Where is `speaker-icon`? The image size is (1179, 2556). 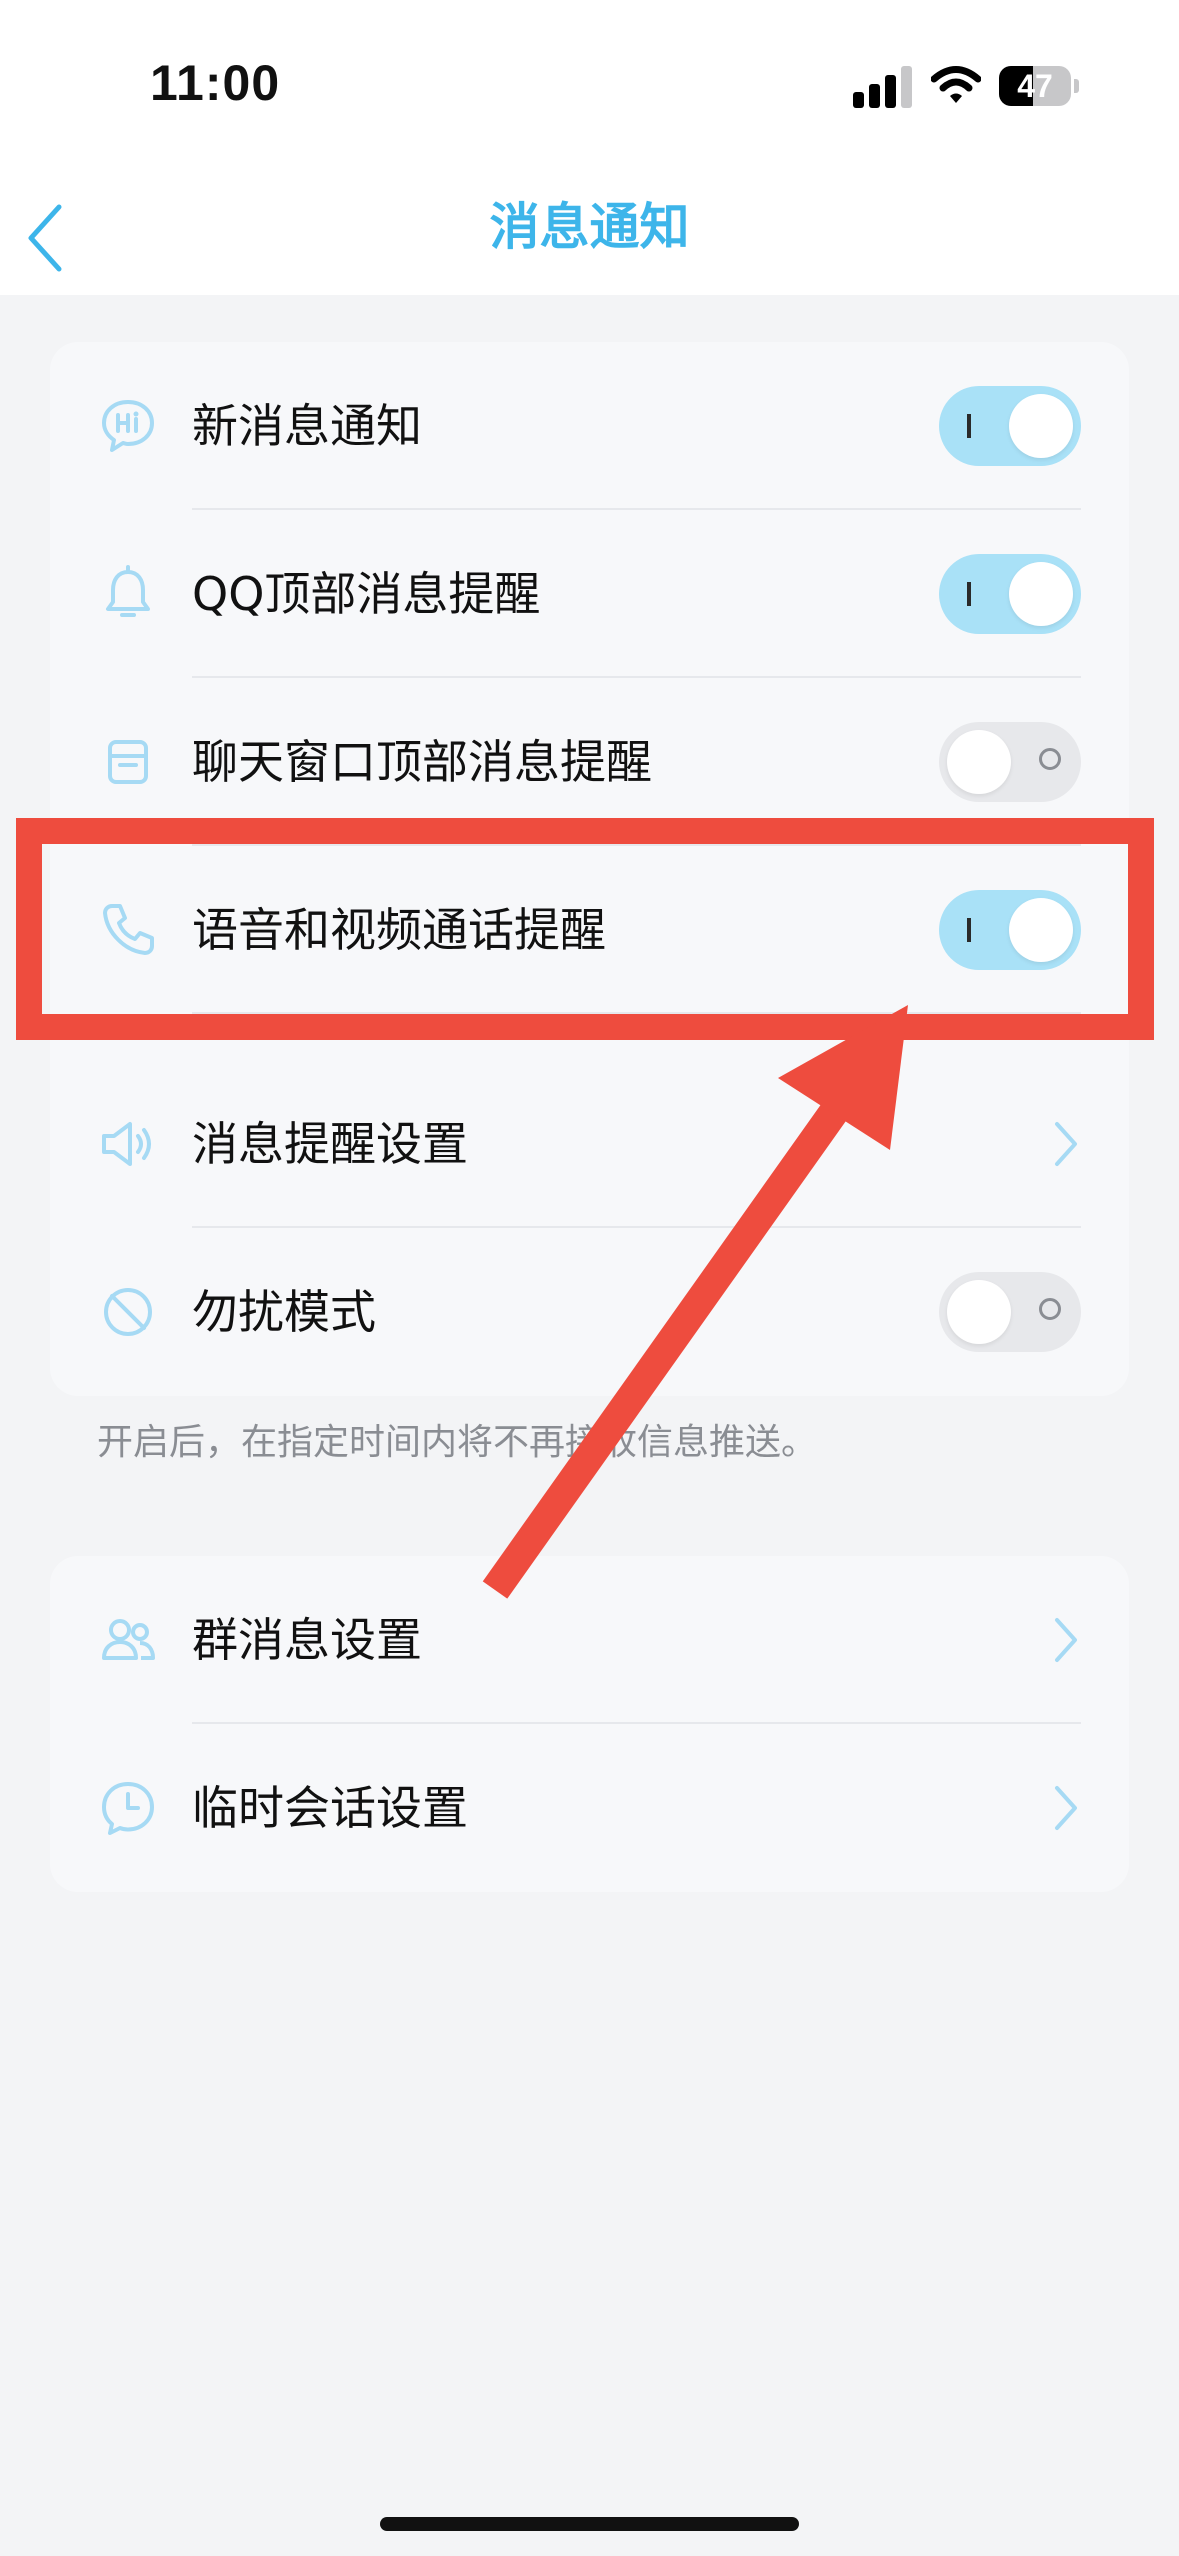
speaker-icon is located at coordinates (126, 1144).